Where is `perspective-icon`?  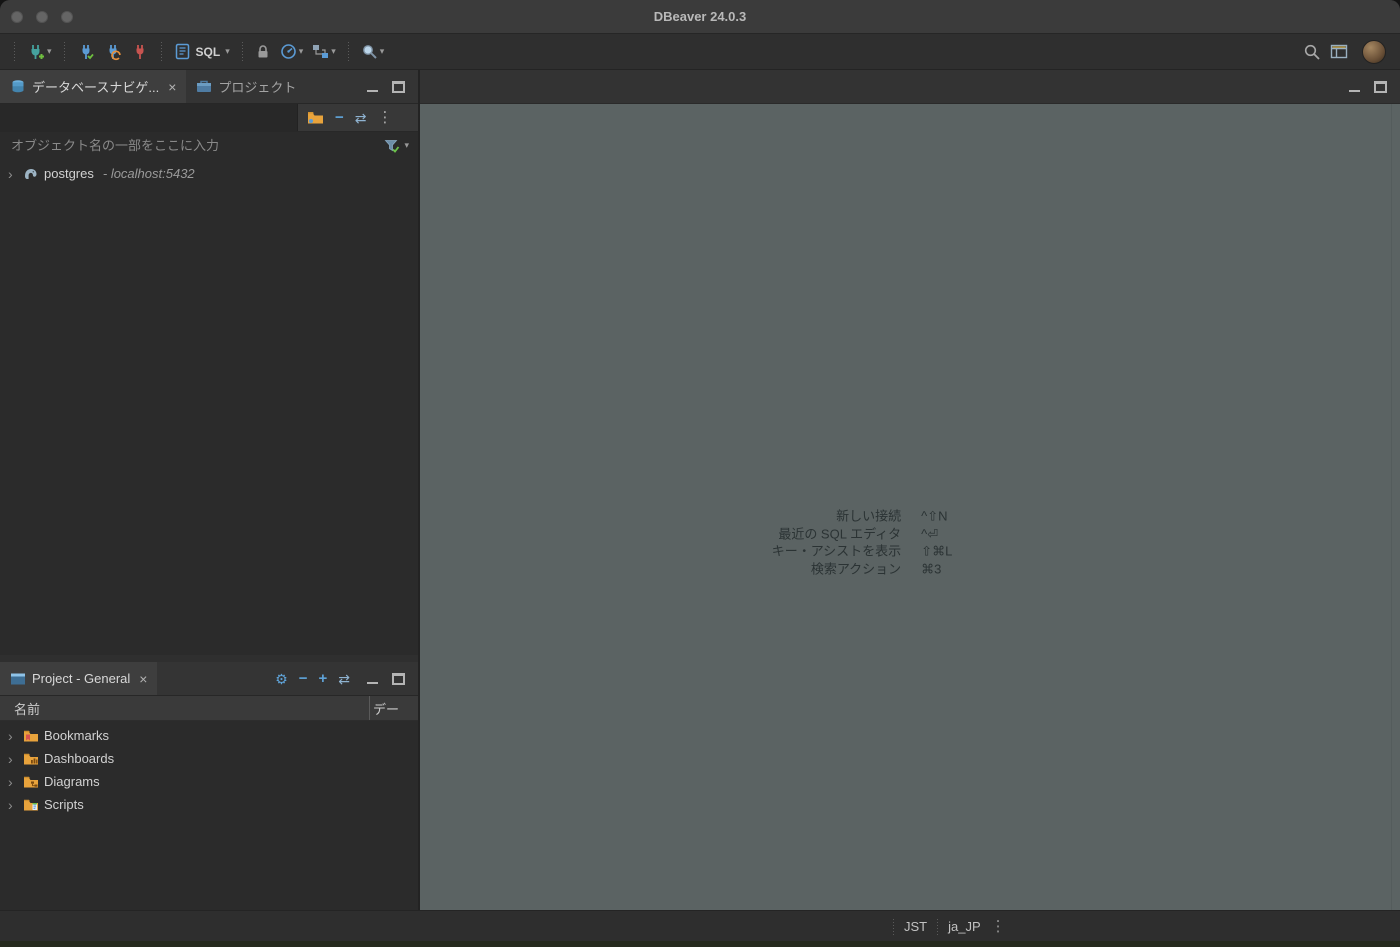 perspective-icon is located at coordinates (1339, 51).